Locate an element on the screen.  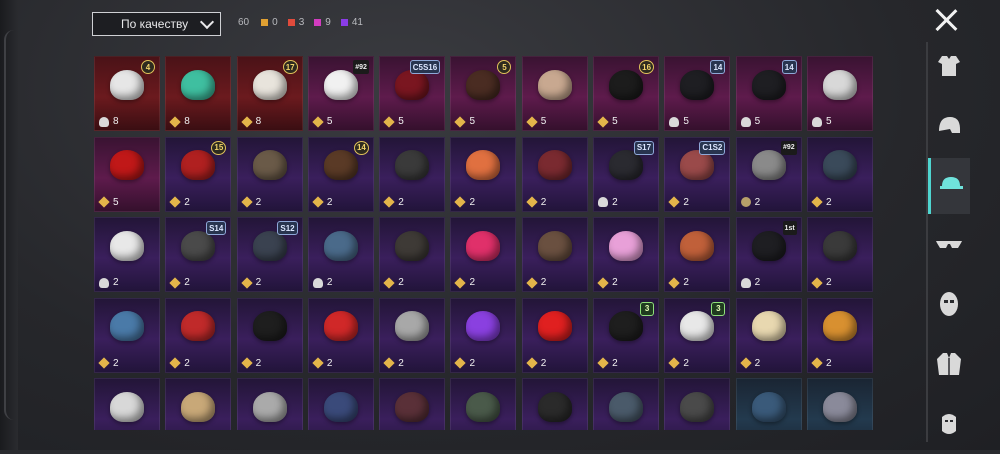
item-tile: #92 2 is located at coordinates (768, 174).